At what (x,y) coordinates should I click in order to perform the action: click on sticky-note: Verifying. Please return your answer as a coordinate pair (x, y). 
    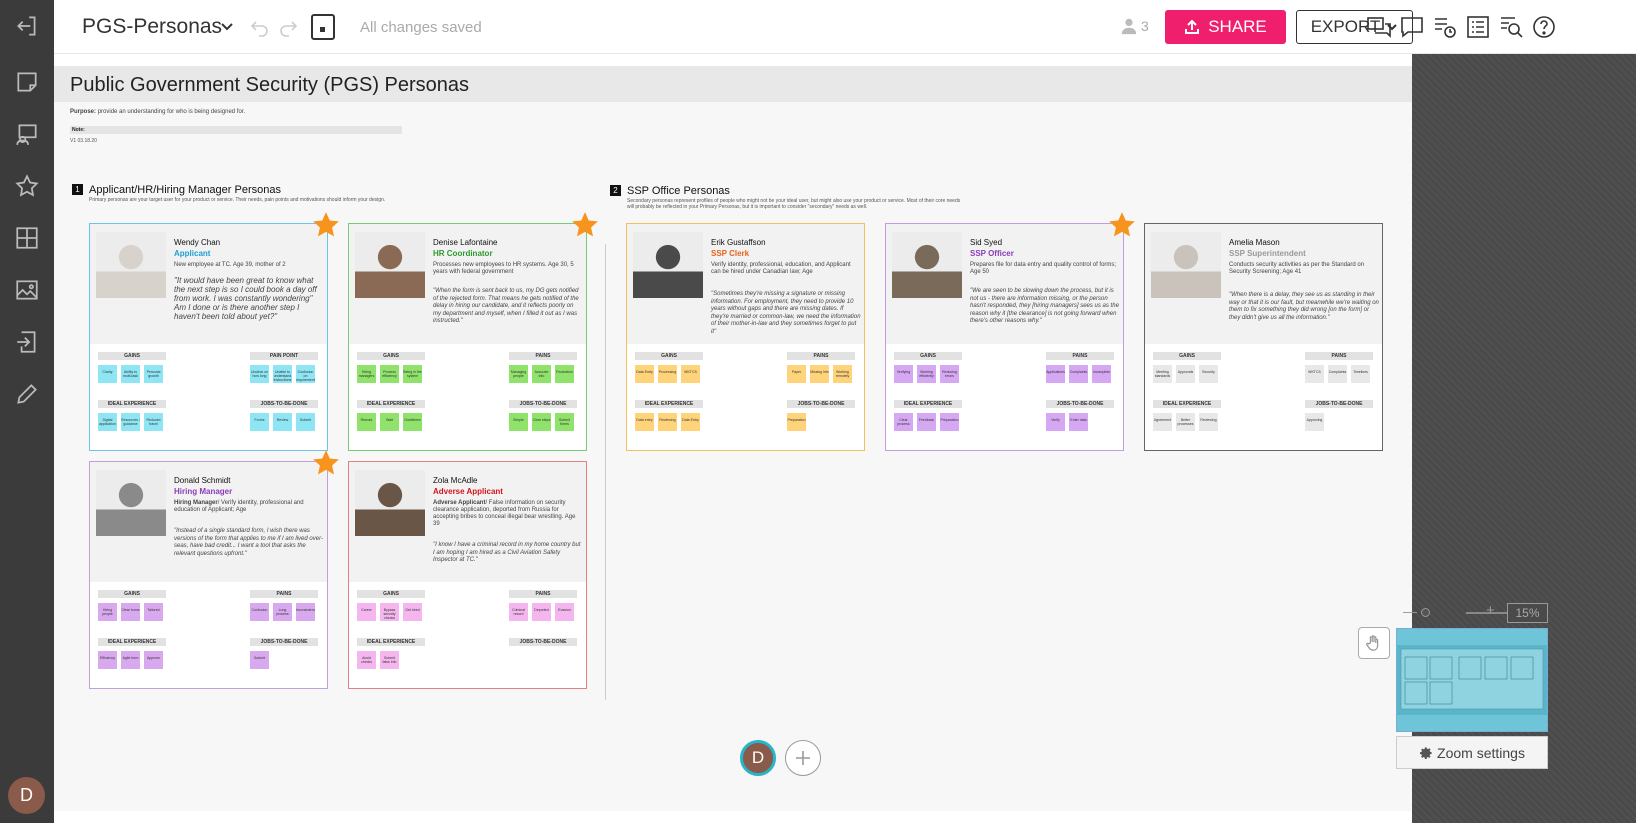
    Looking at the image, I should click on (903, 374).